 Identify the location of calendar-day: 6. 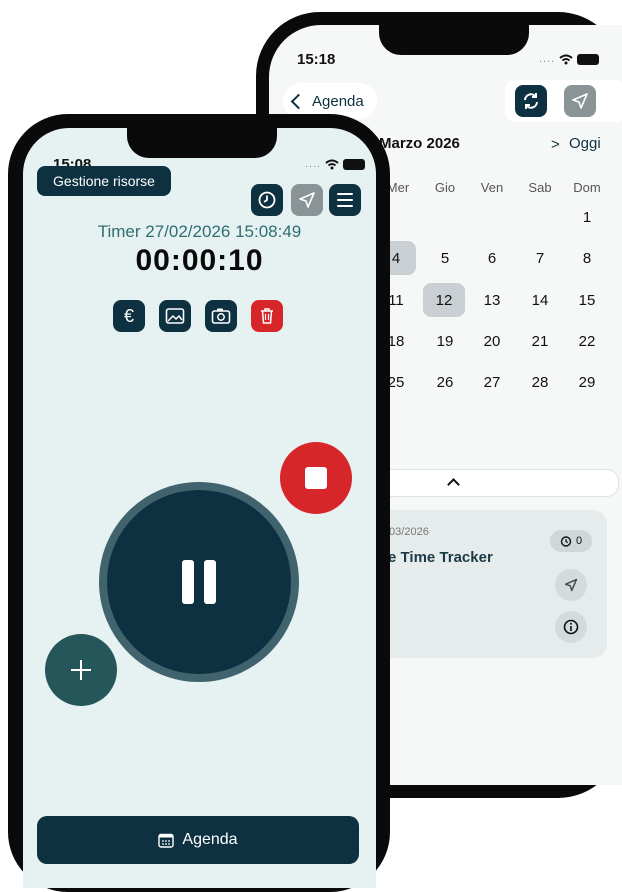
(492, 258).